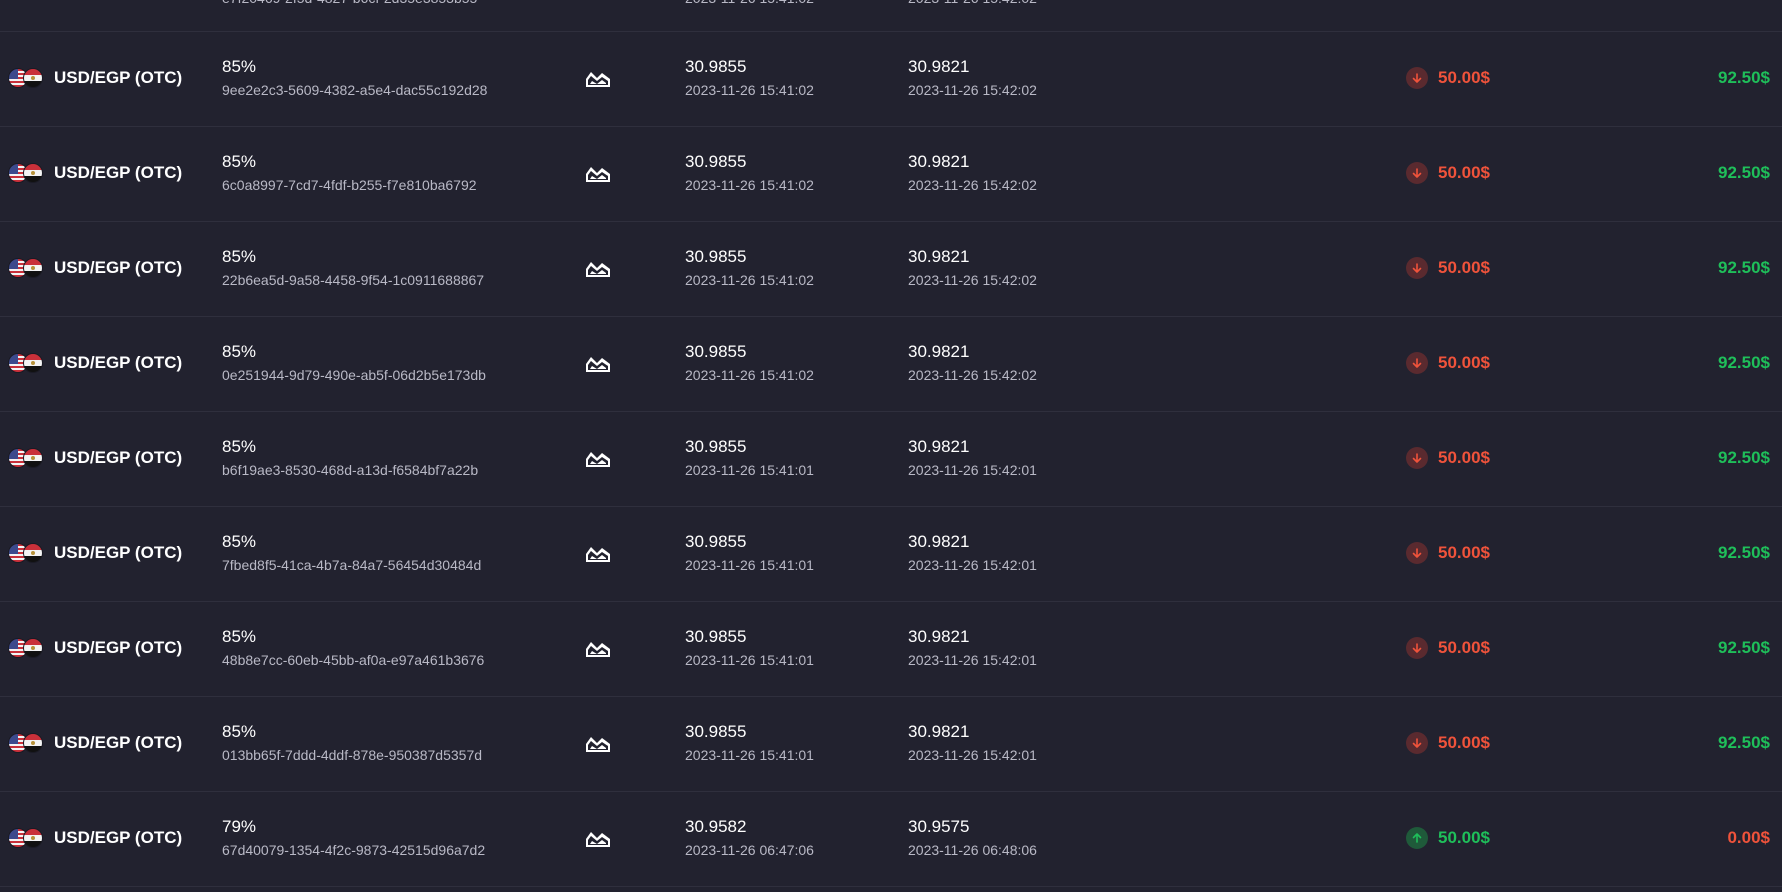 The image size is (1782, 892). What do you see at coordinates (749, 4) in the screenshot?
I see `open-info: 2023-11-26 15:41:02` at bounding box center [749, 4].